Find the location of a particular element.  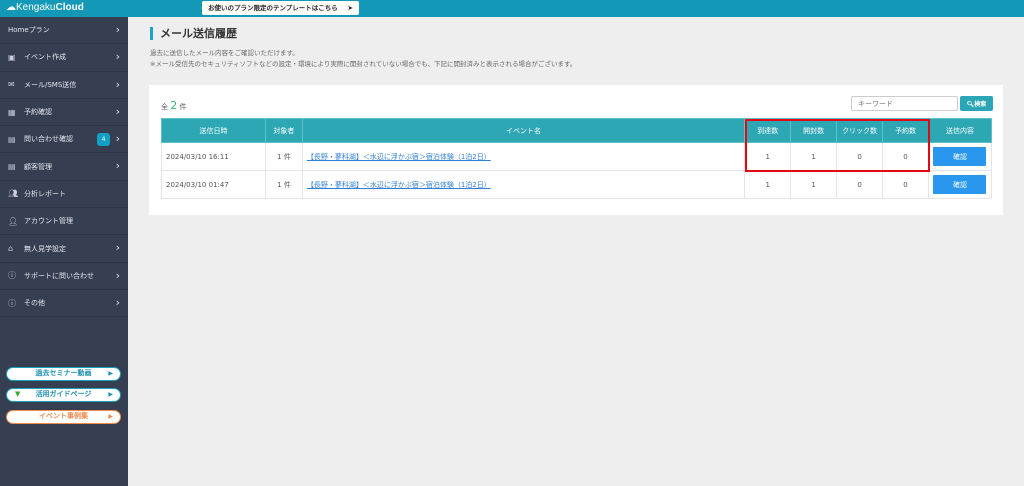

sidebar-item: ✉ メール/SMS送信 › is located at coordinates (64, 85).